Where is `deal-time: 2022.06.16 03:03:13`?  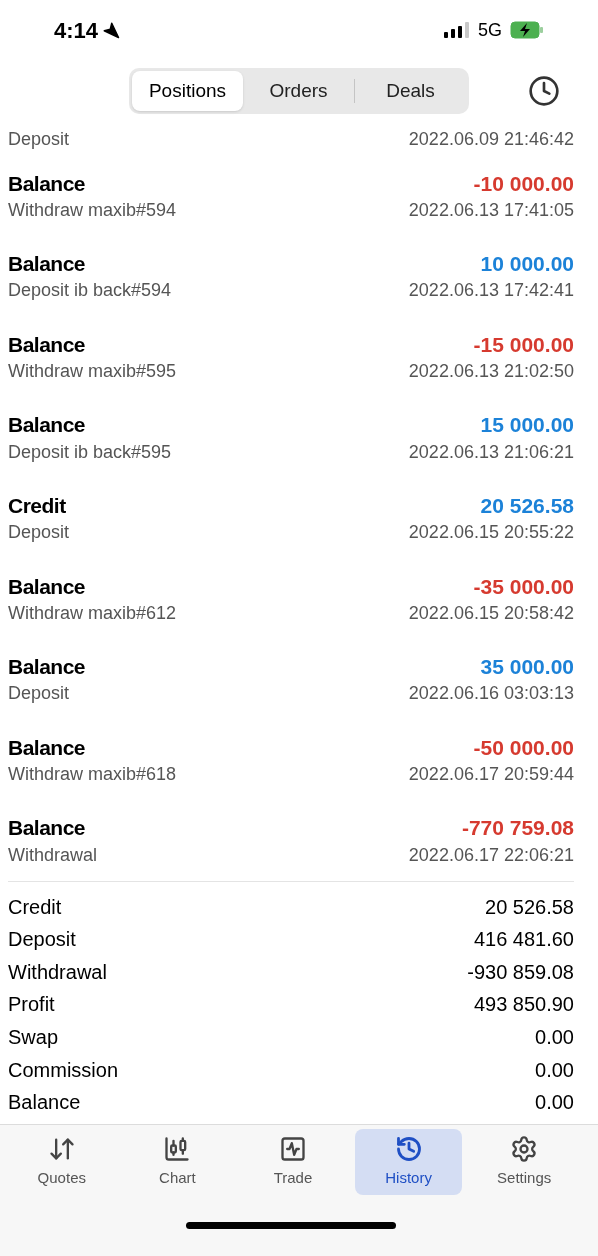
deal-time: 2022.06.16 03:03:13 is located at coordinates (491, 694).